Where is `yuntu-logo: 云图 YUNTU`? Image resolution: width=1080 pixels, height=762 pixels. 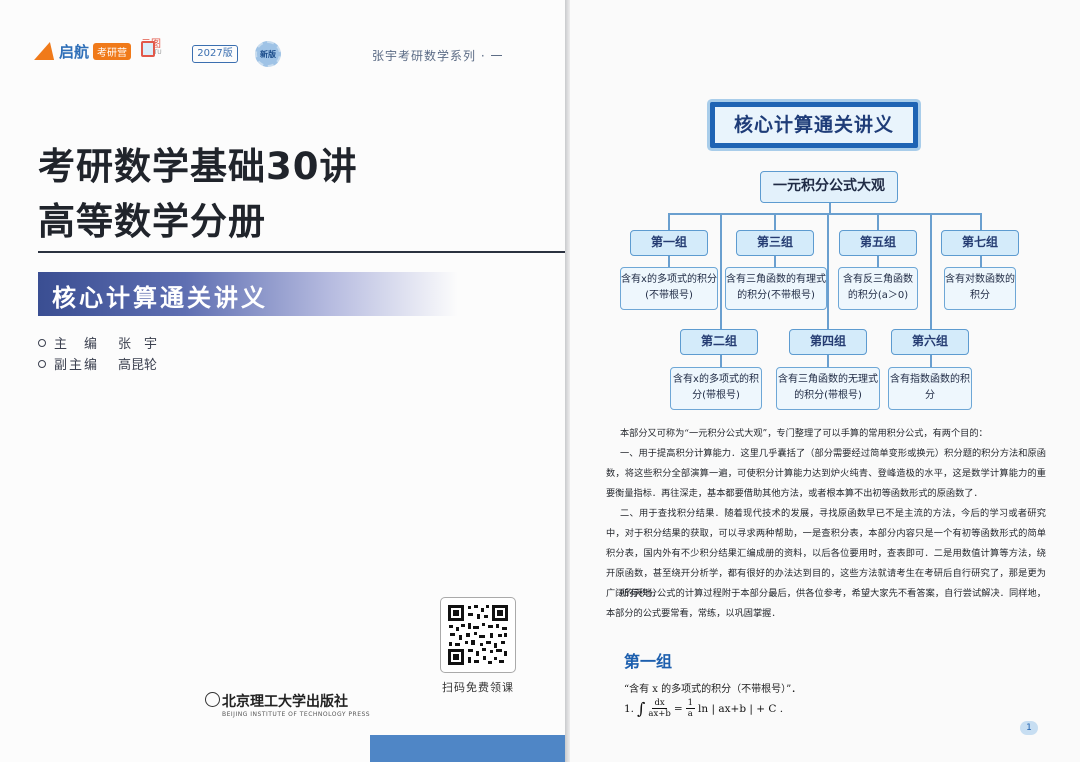 yuntu-logo: 云图 YUNTU is located at coordinates (151, 48).